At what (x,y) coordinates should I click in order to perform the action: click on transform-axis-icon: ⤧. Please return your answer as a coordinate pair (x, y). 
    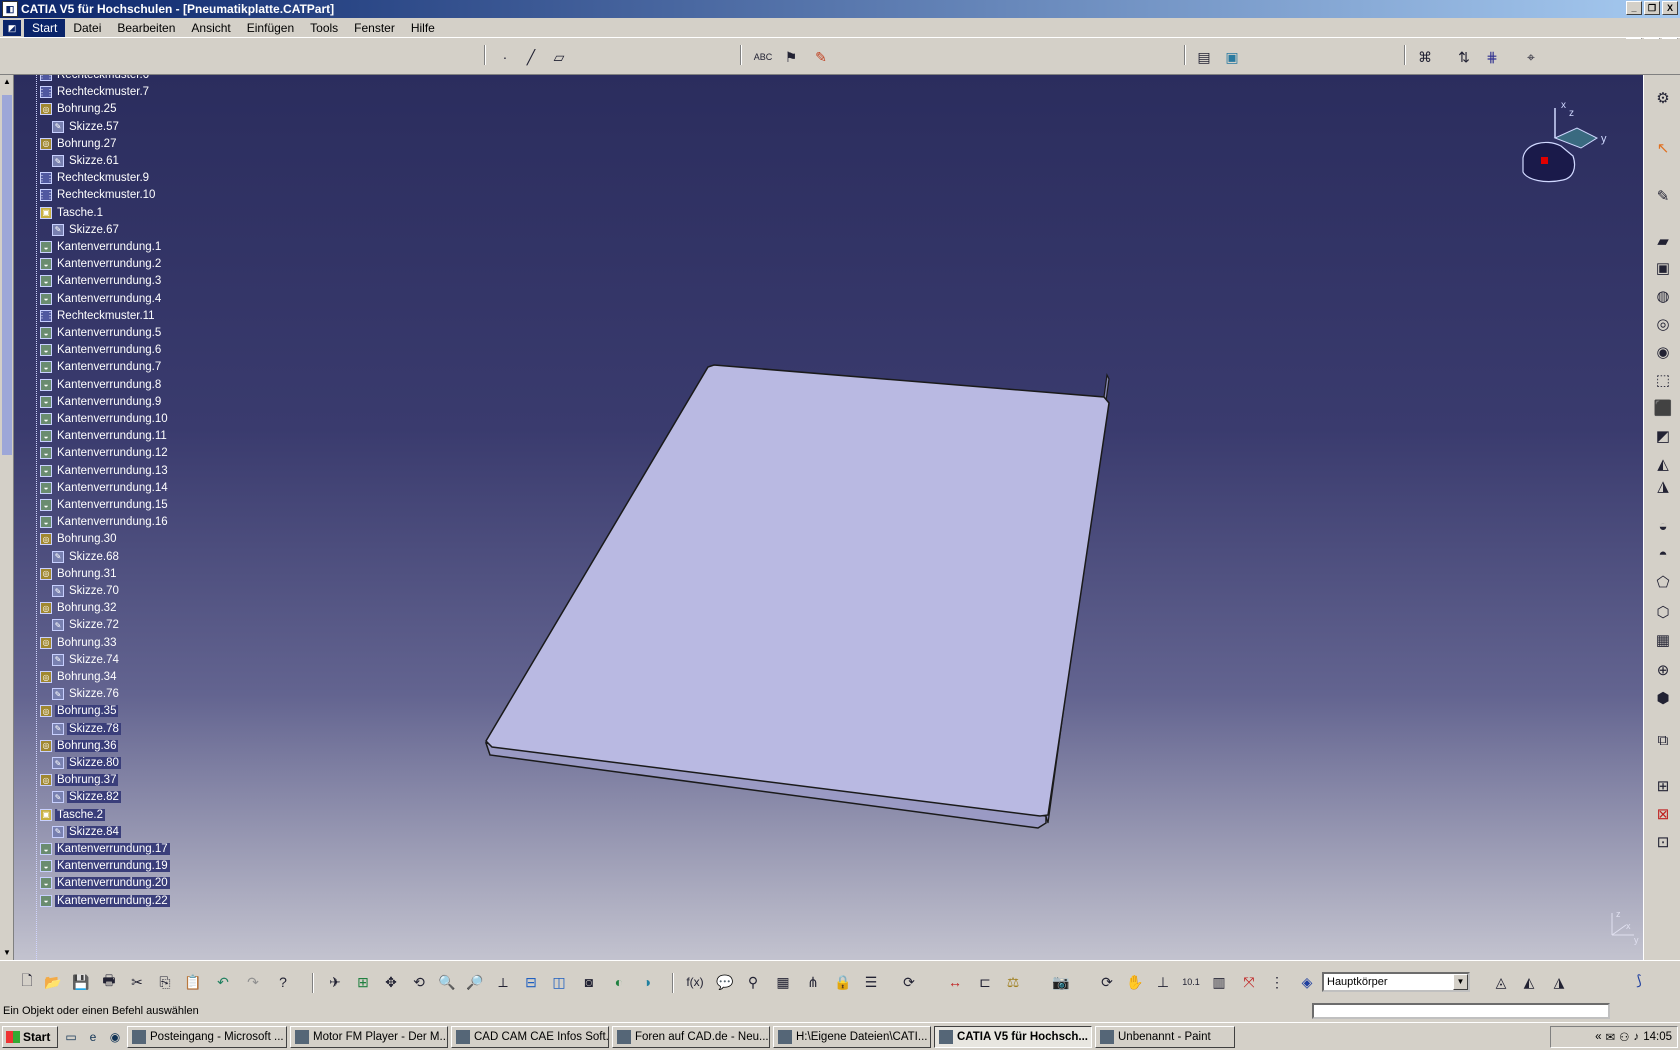
    Looking at the image, I should click on (1249, 982).